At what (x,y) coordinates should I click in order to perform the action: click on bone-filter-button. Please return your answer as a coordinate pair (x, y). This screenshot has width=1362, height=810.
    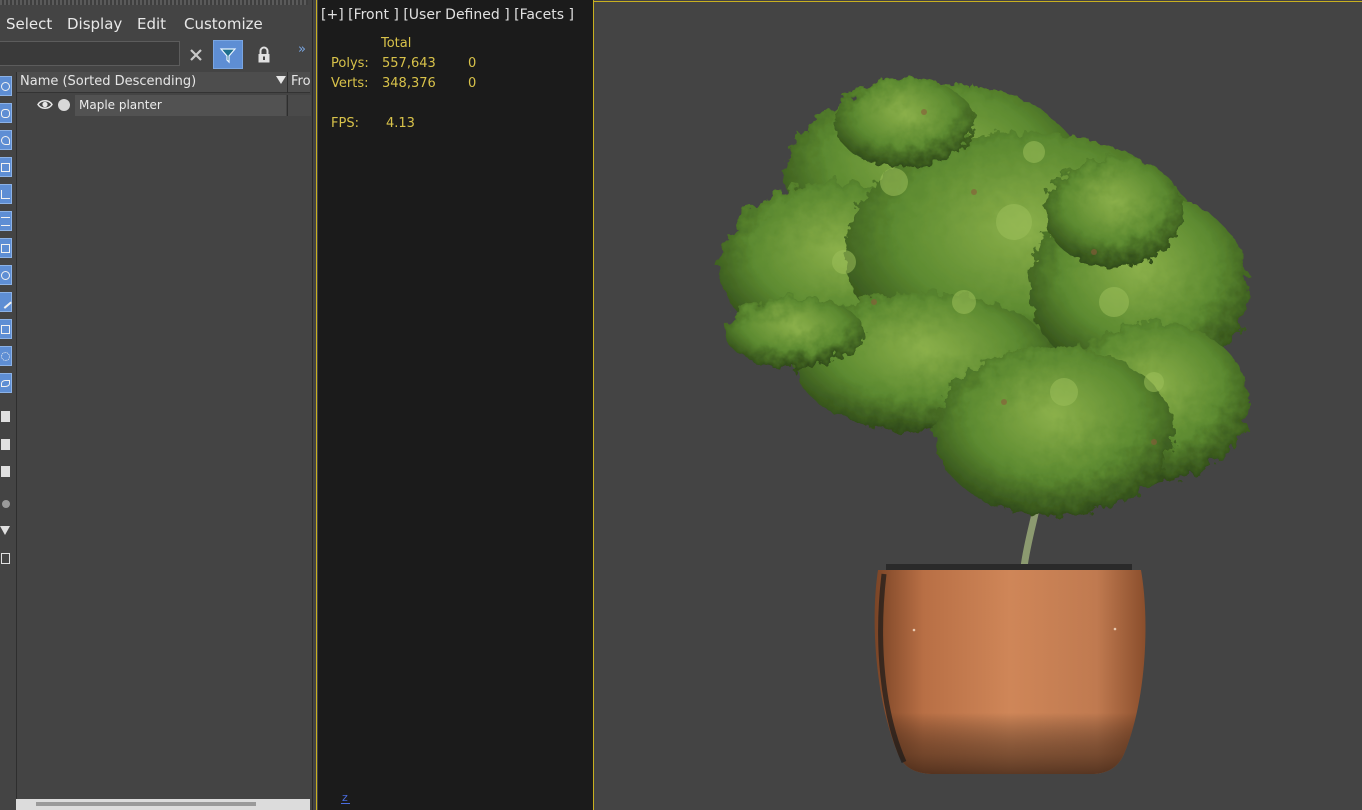
    Looking at the image, I should click on (6, 302).